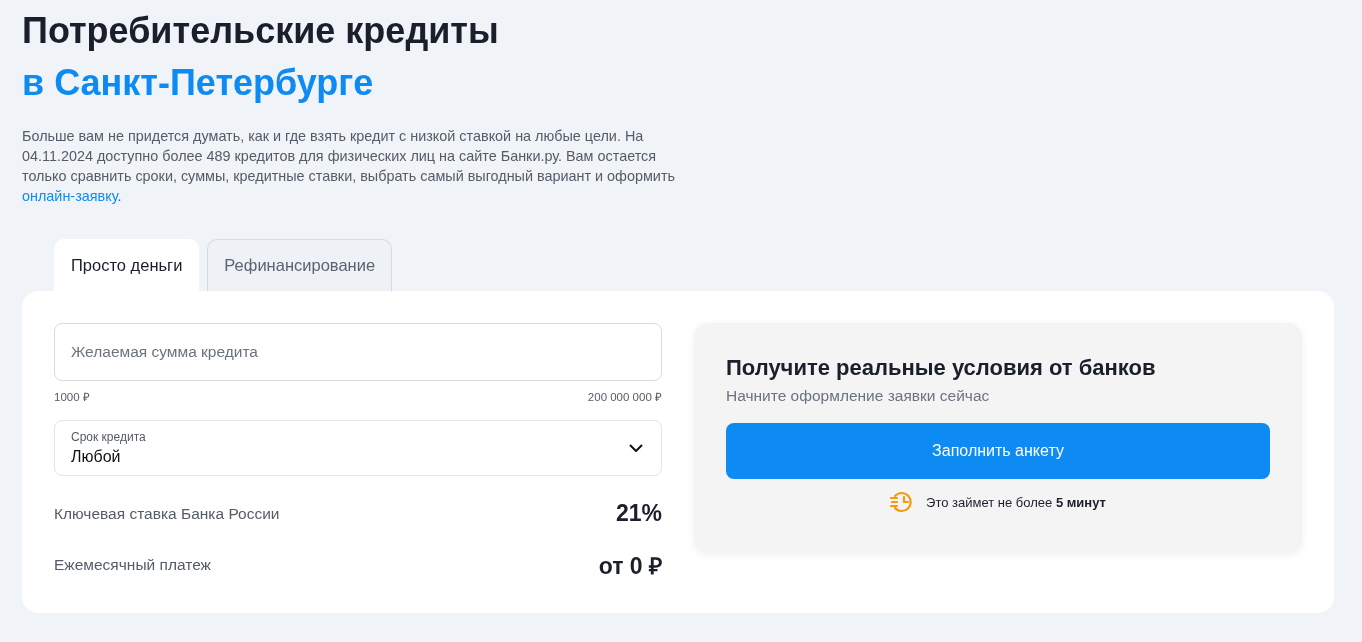 The width and height of the screenshot is (1362, 642). I want to click on fill-form-button: Заполнить анкету, so click(998, 451).